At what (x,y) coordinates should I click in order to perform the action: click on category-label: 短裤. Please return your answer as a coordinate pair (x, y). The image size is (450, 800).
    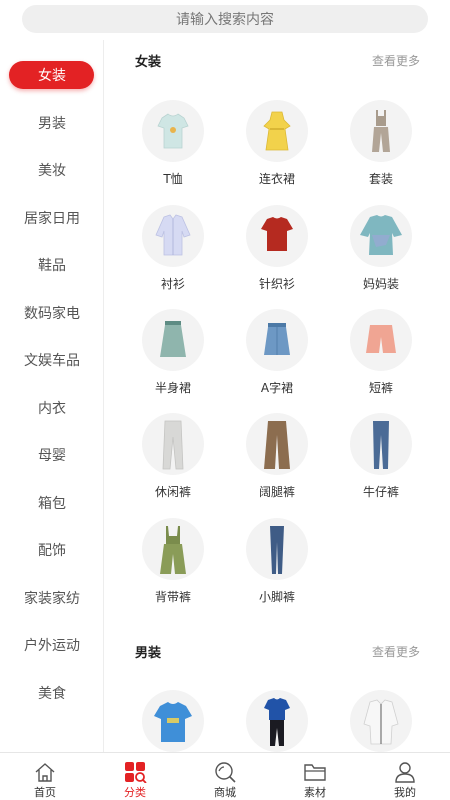
    Looking at the image, I should click on (380, 388).